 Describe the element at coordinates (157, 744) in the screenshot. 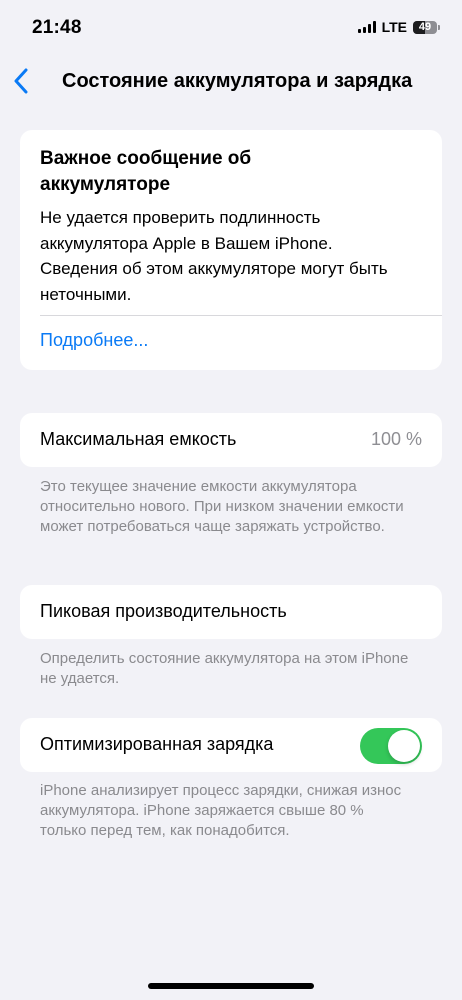

I see `optimized-charging-label: Оптимизированная зарядка` at that location.